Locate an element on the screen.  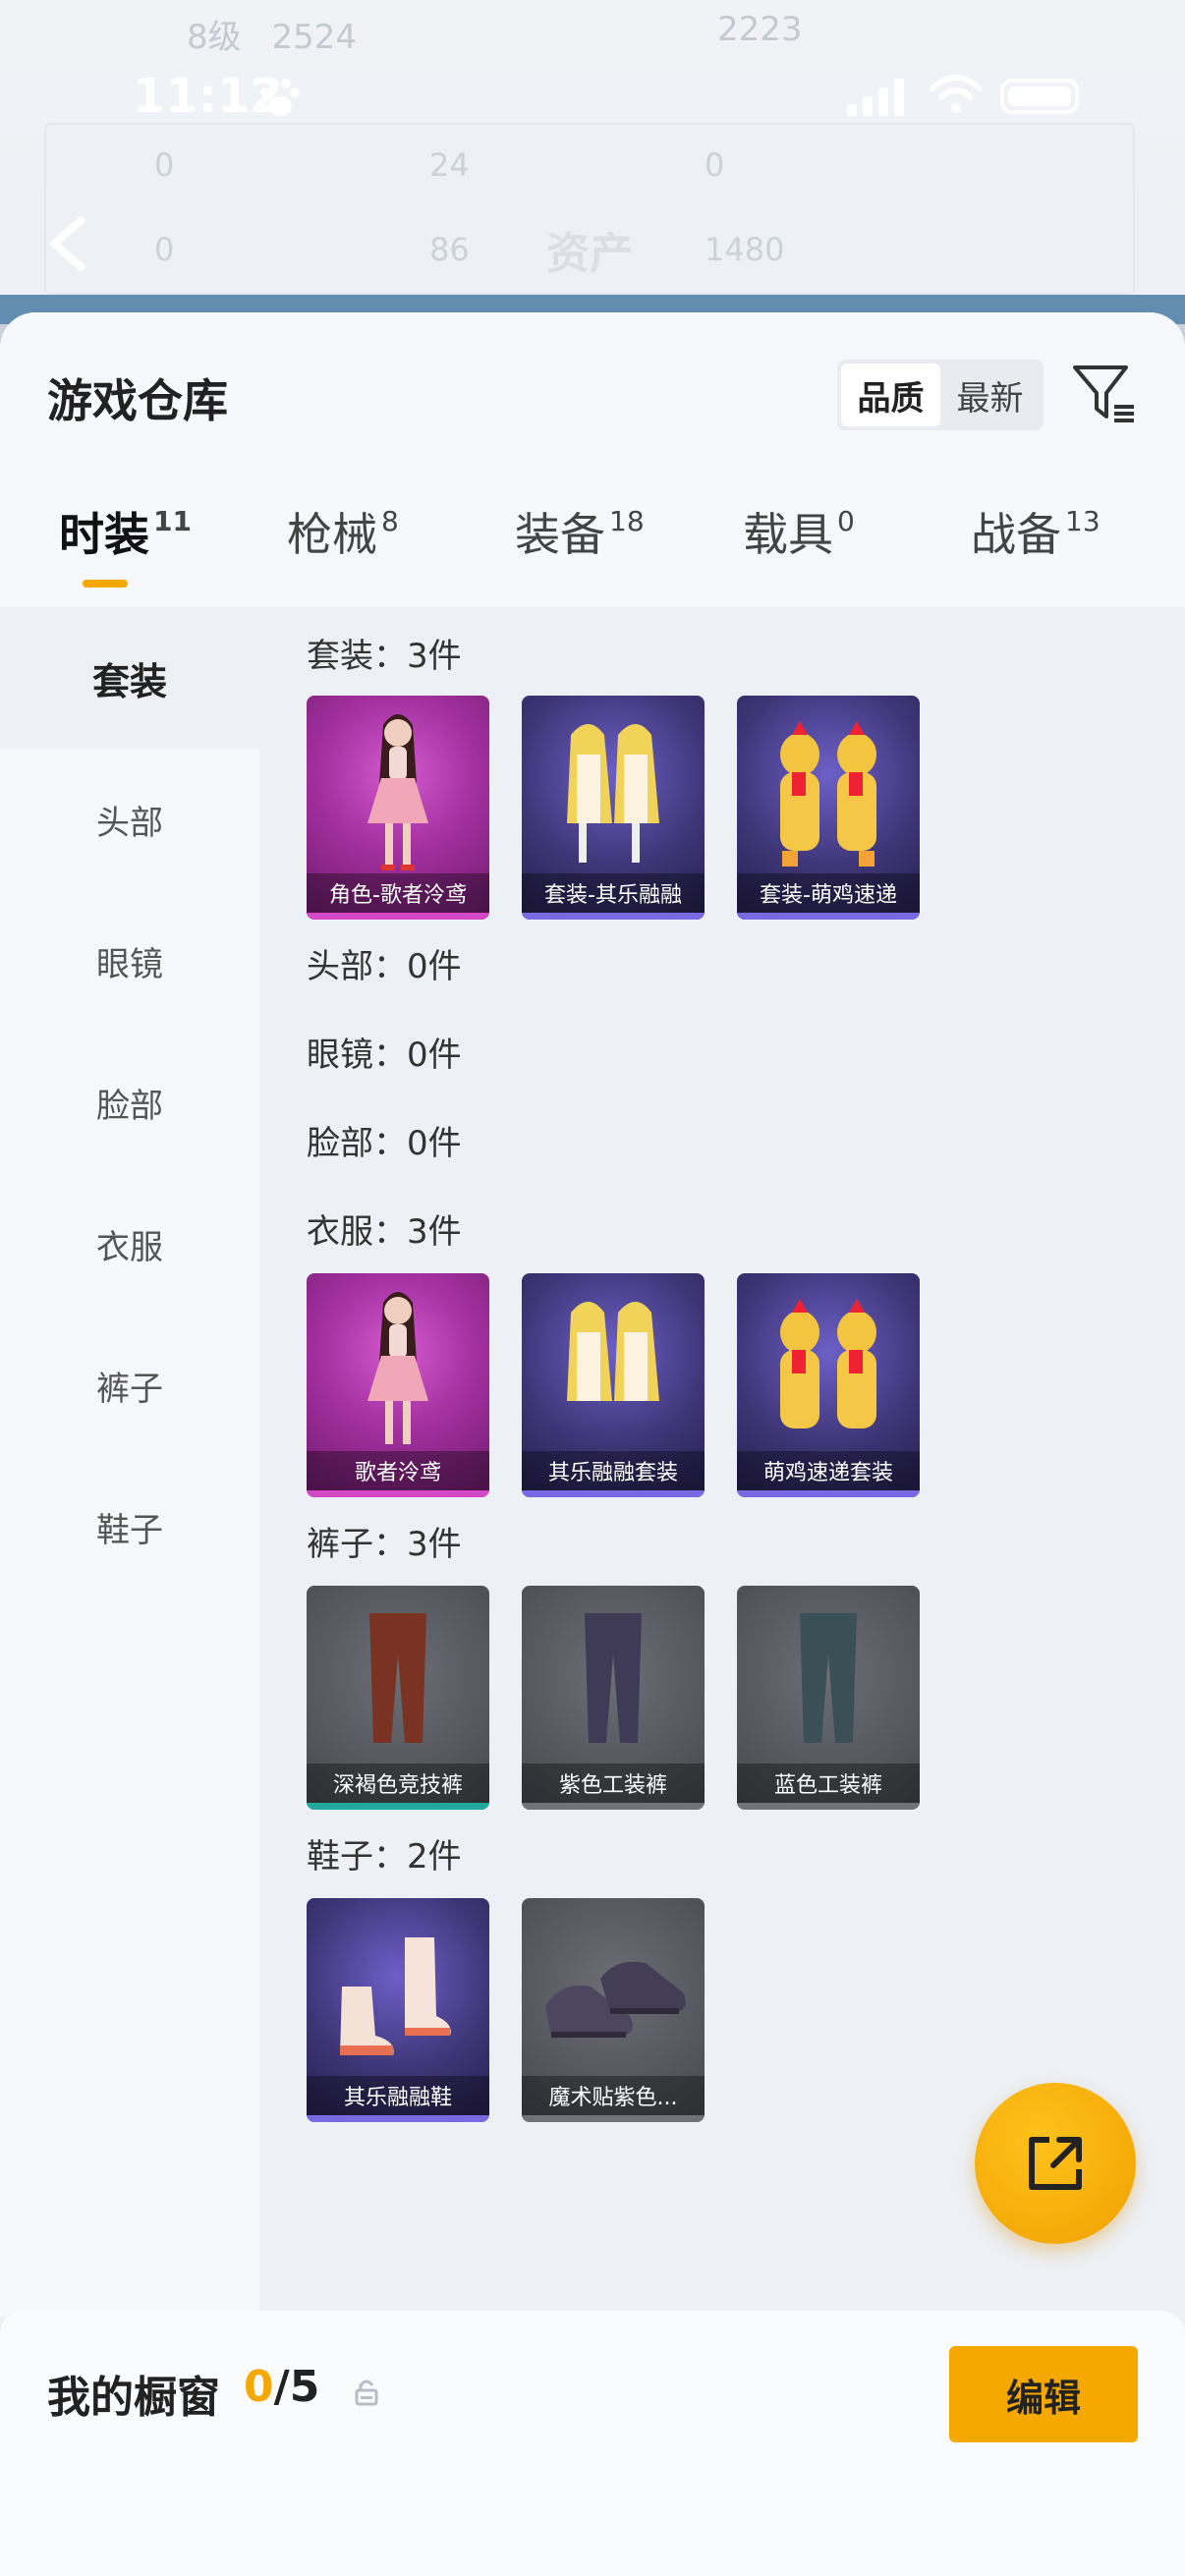
share-icon is located at coordinates (1056, 2163).